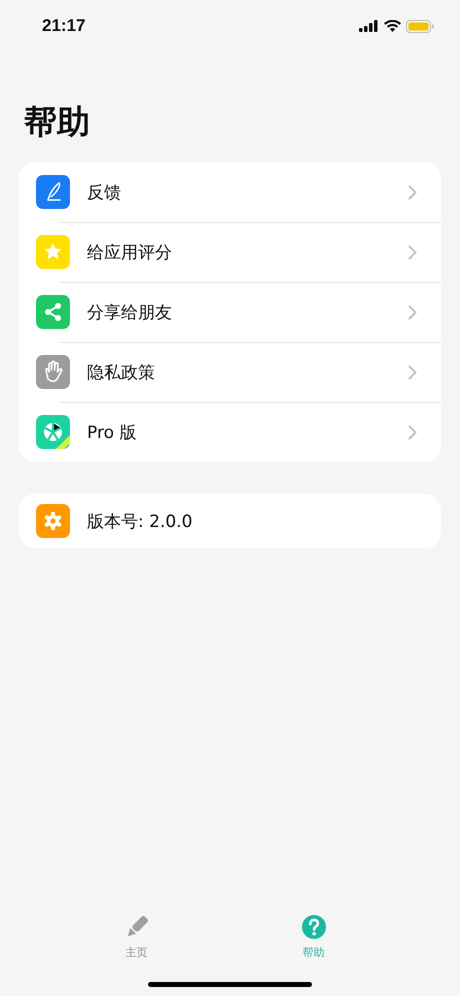 The height and width of the screenshot is (996, 460). I want to click on wifi-icon, so click(392, 26).